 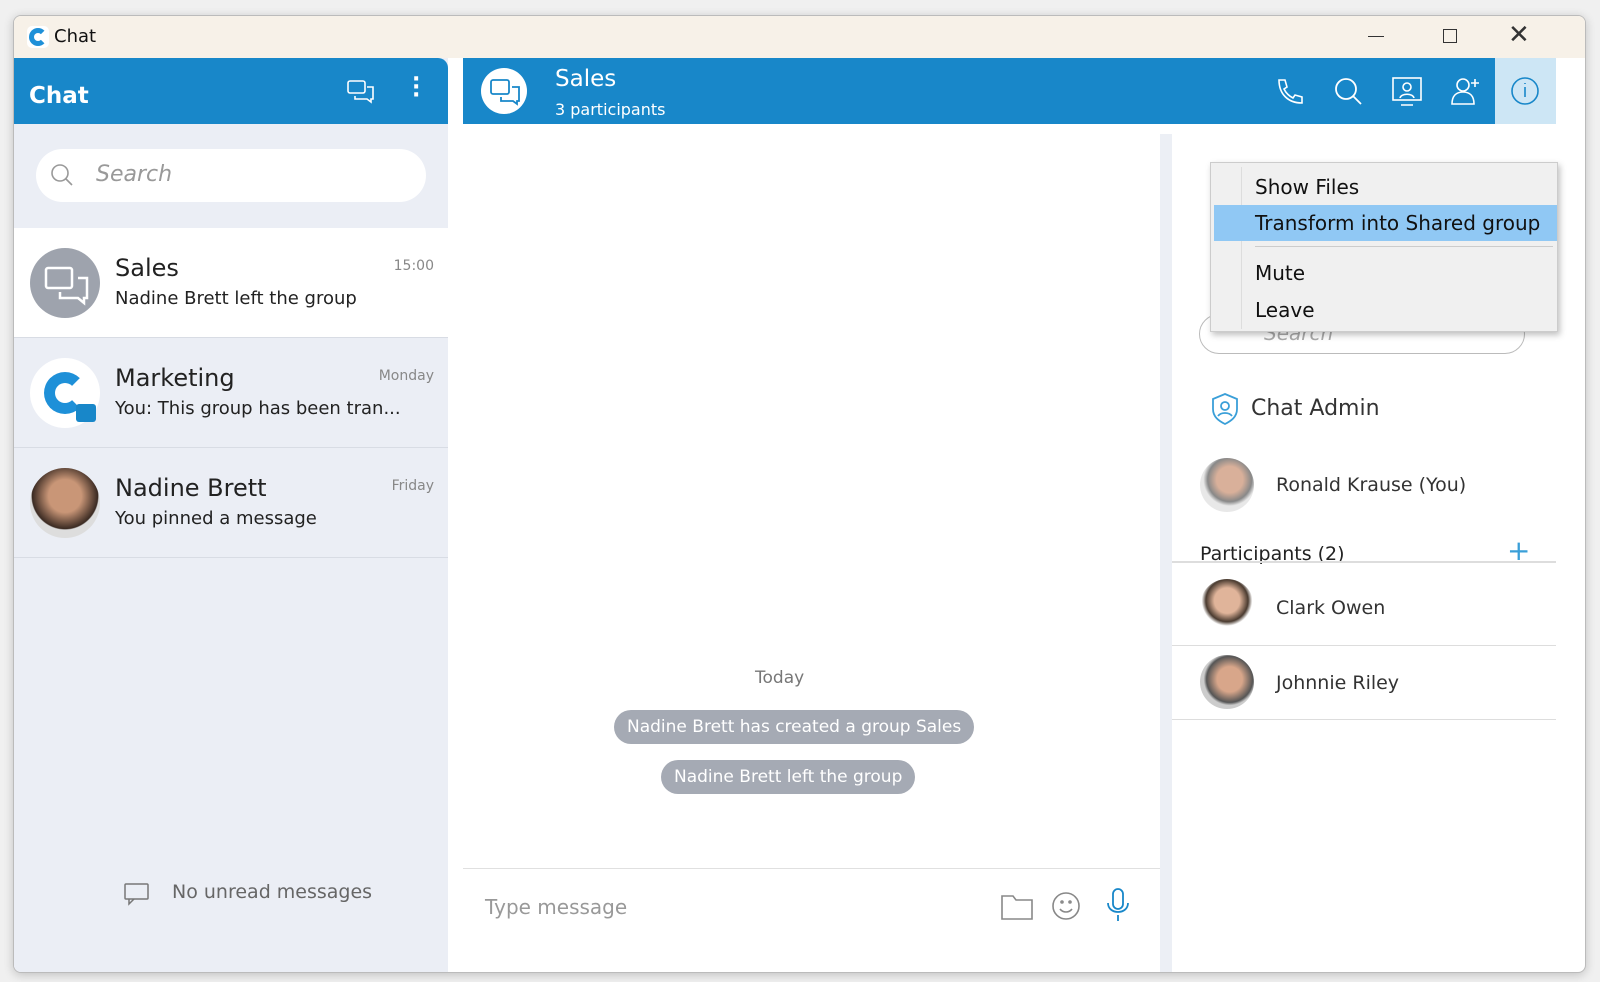 I want to click on admin-avatar, so click(x=1227, y=485).